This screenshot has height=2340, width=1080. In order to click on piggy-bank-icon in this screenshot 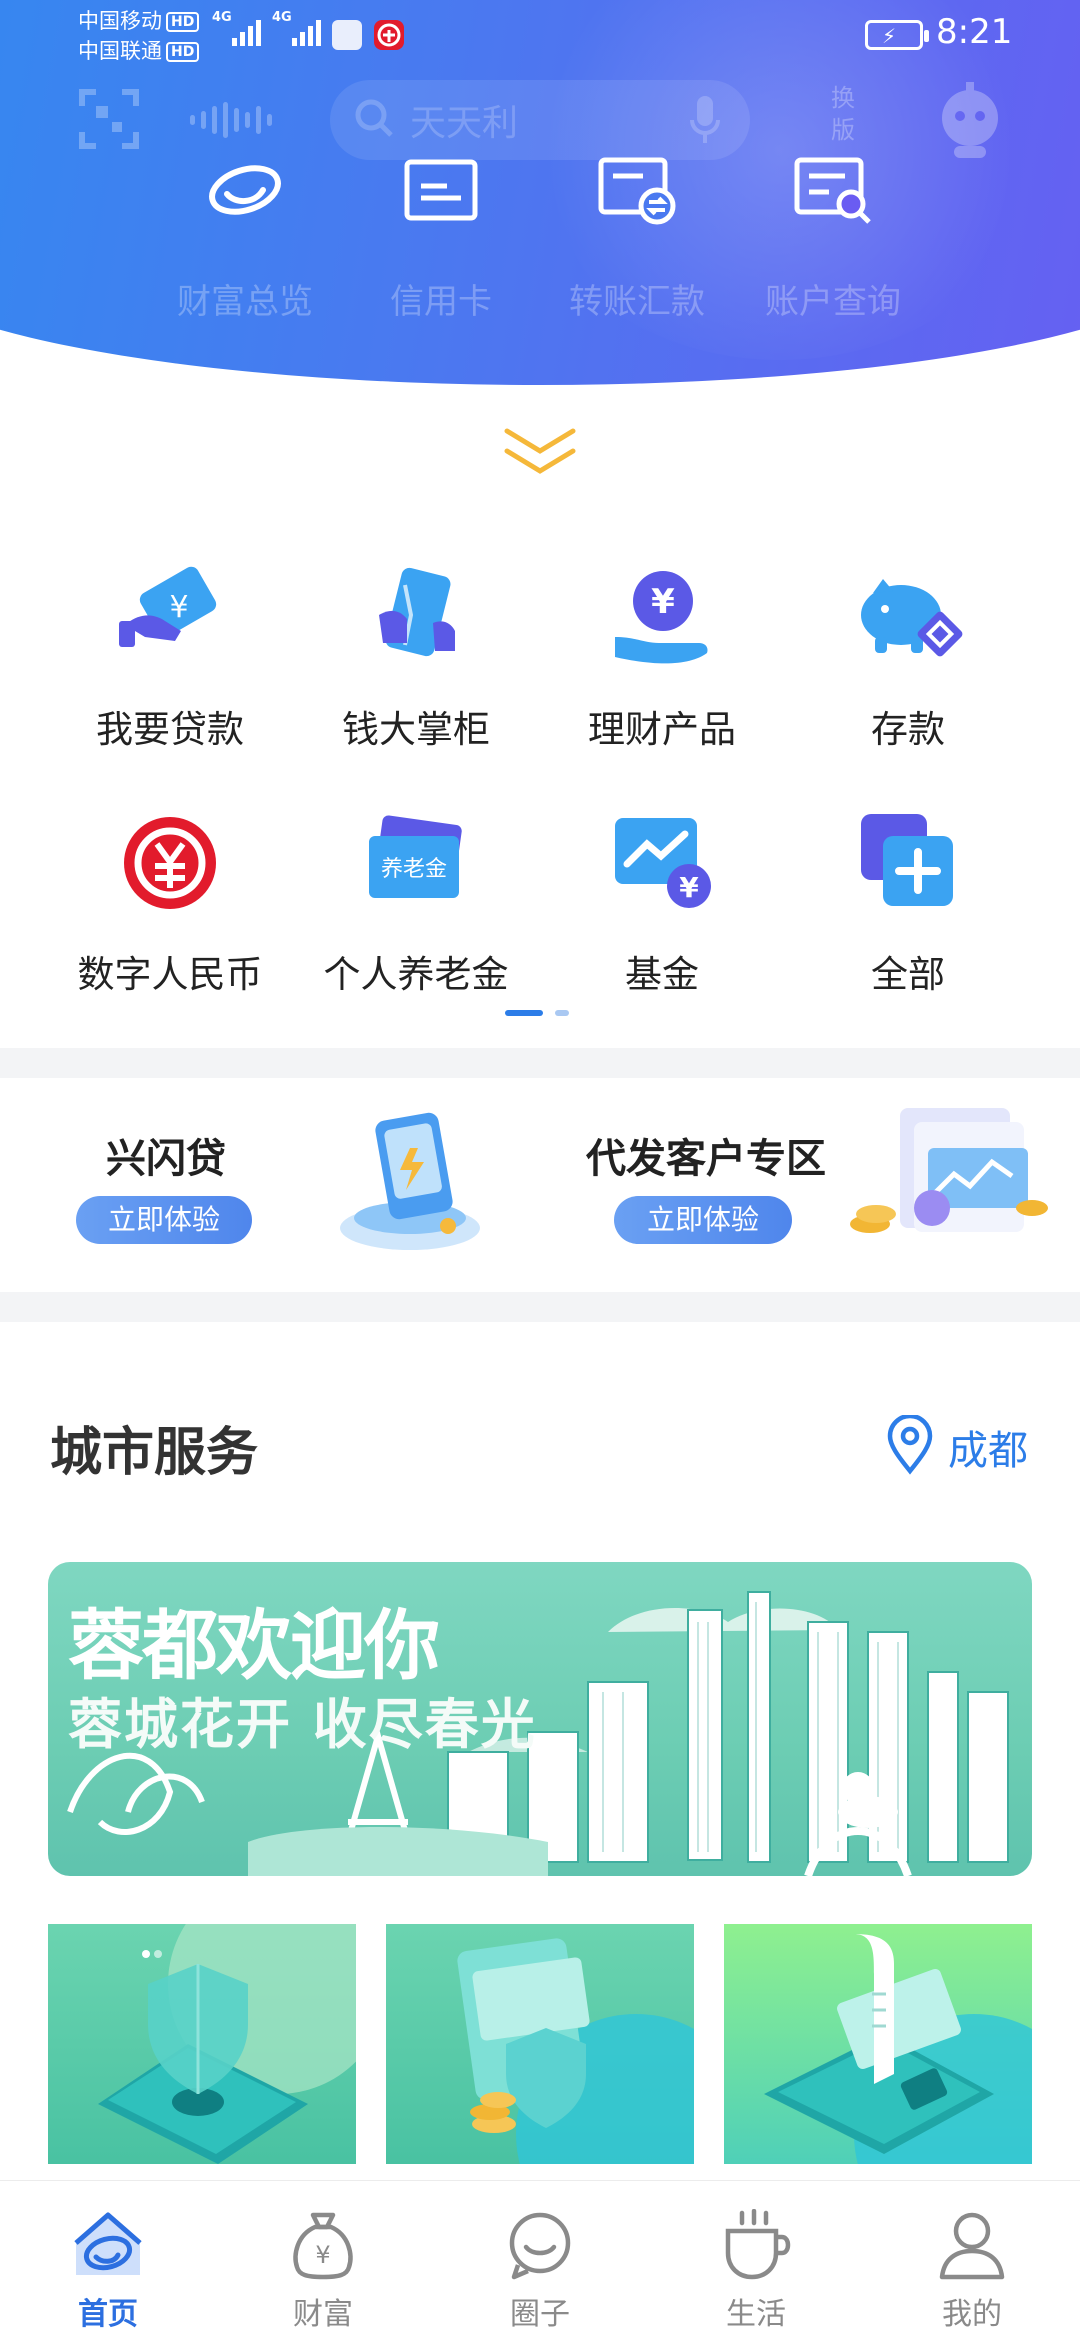, I will do `click(912, 618)`.